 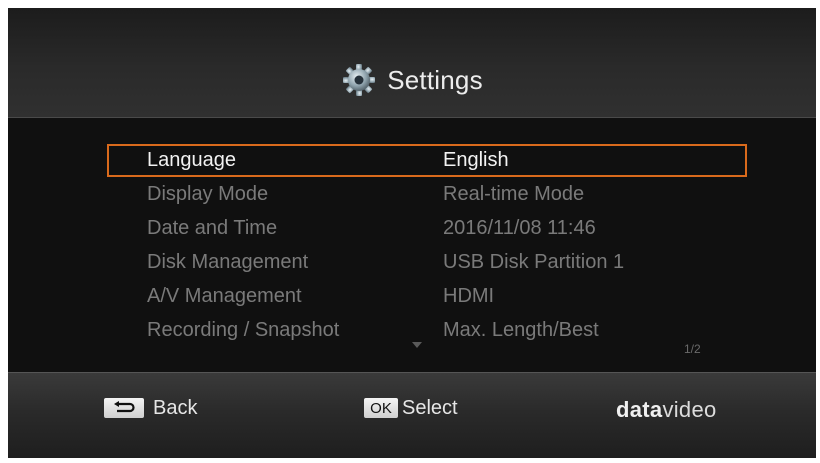 What do you see at coordinates (427, 228) in the screenshot?
I see `settings-row-date-time: Date and Time 2016/11/08 11:46` at bounding box center [427, 228].